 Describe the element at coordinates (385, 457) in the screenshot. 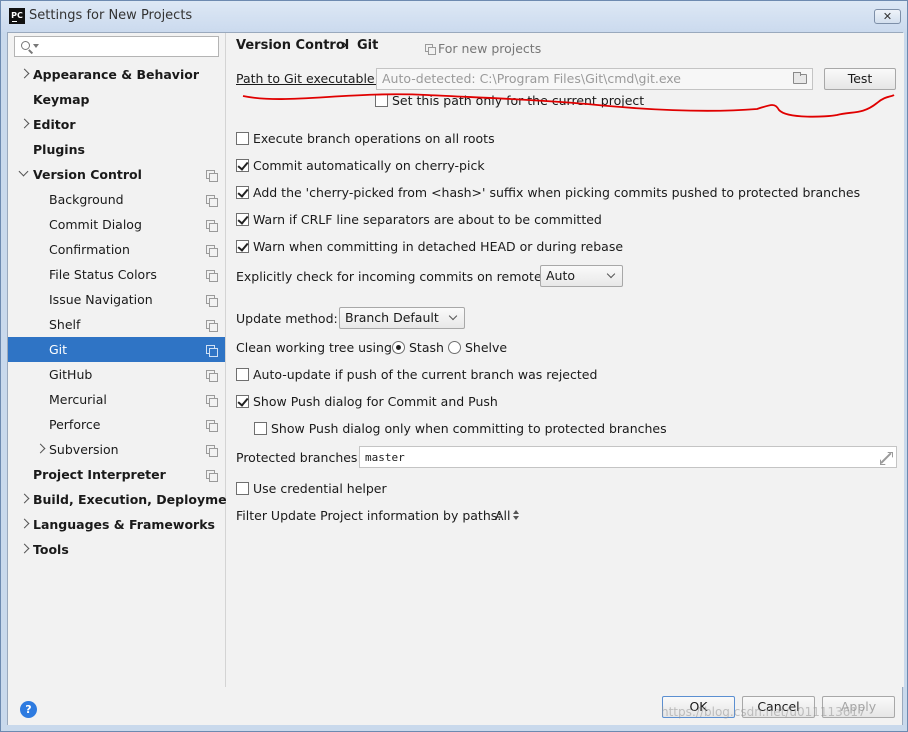

I see `protected-branches-value: master` at that location.